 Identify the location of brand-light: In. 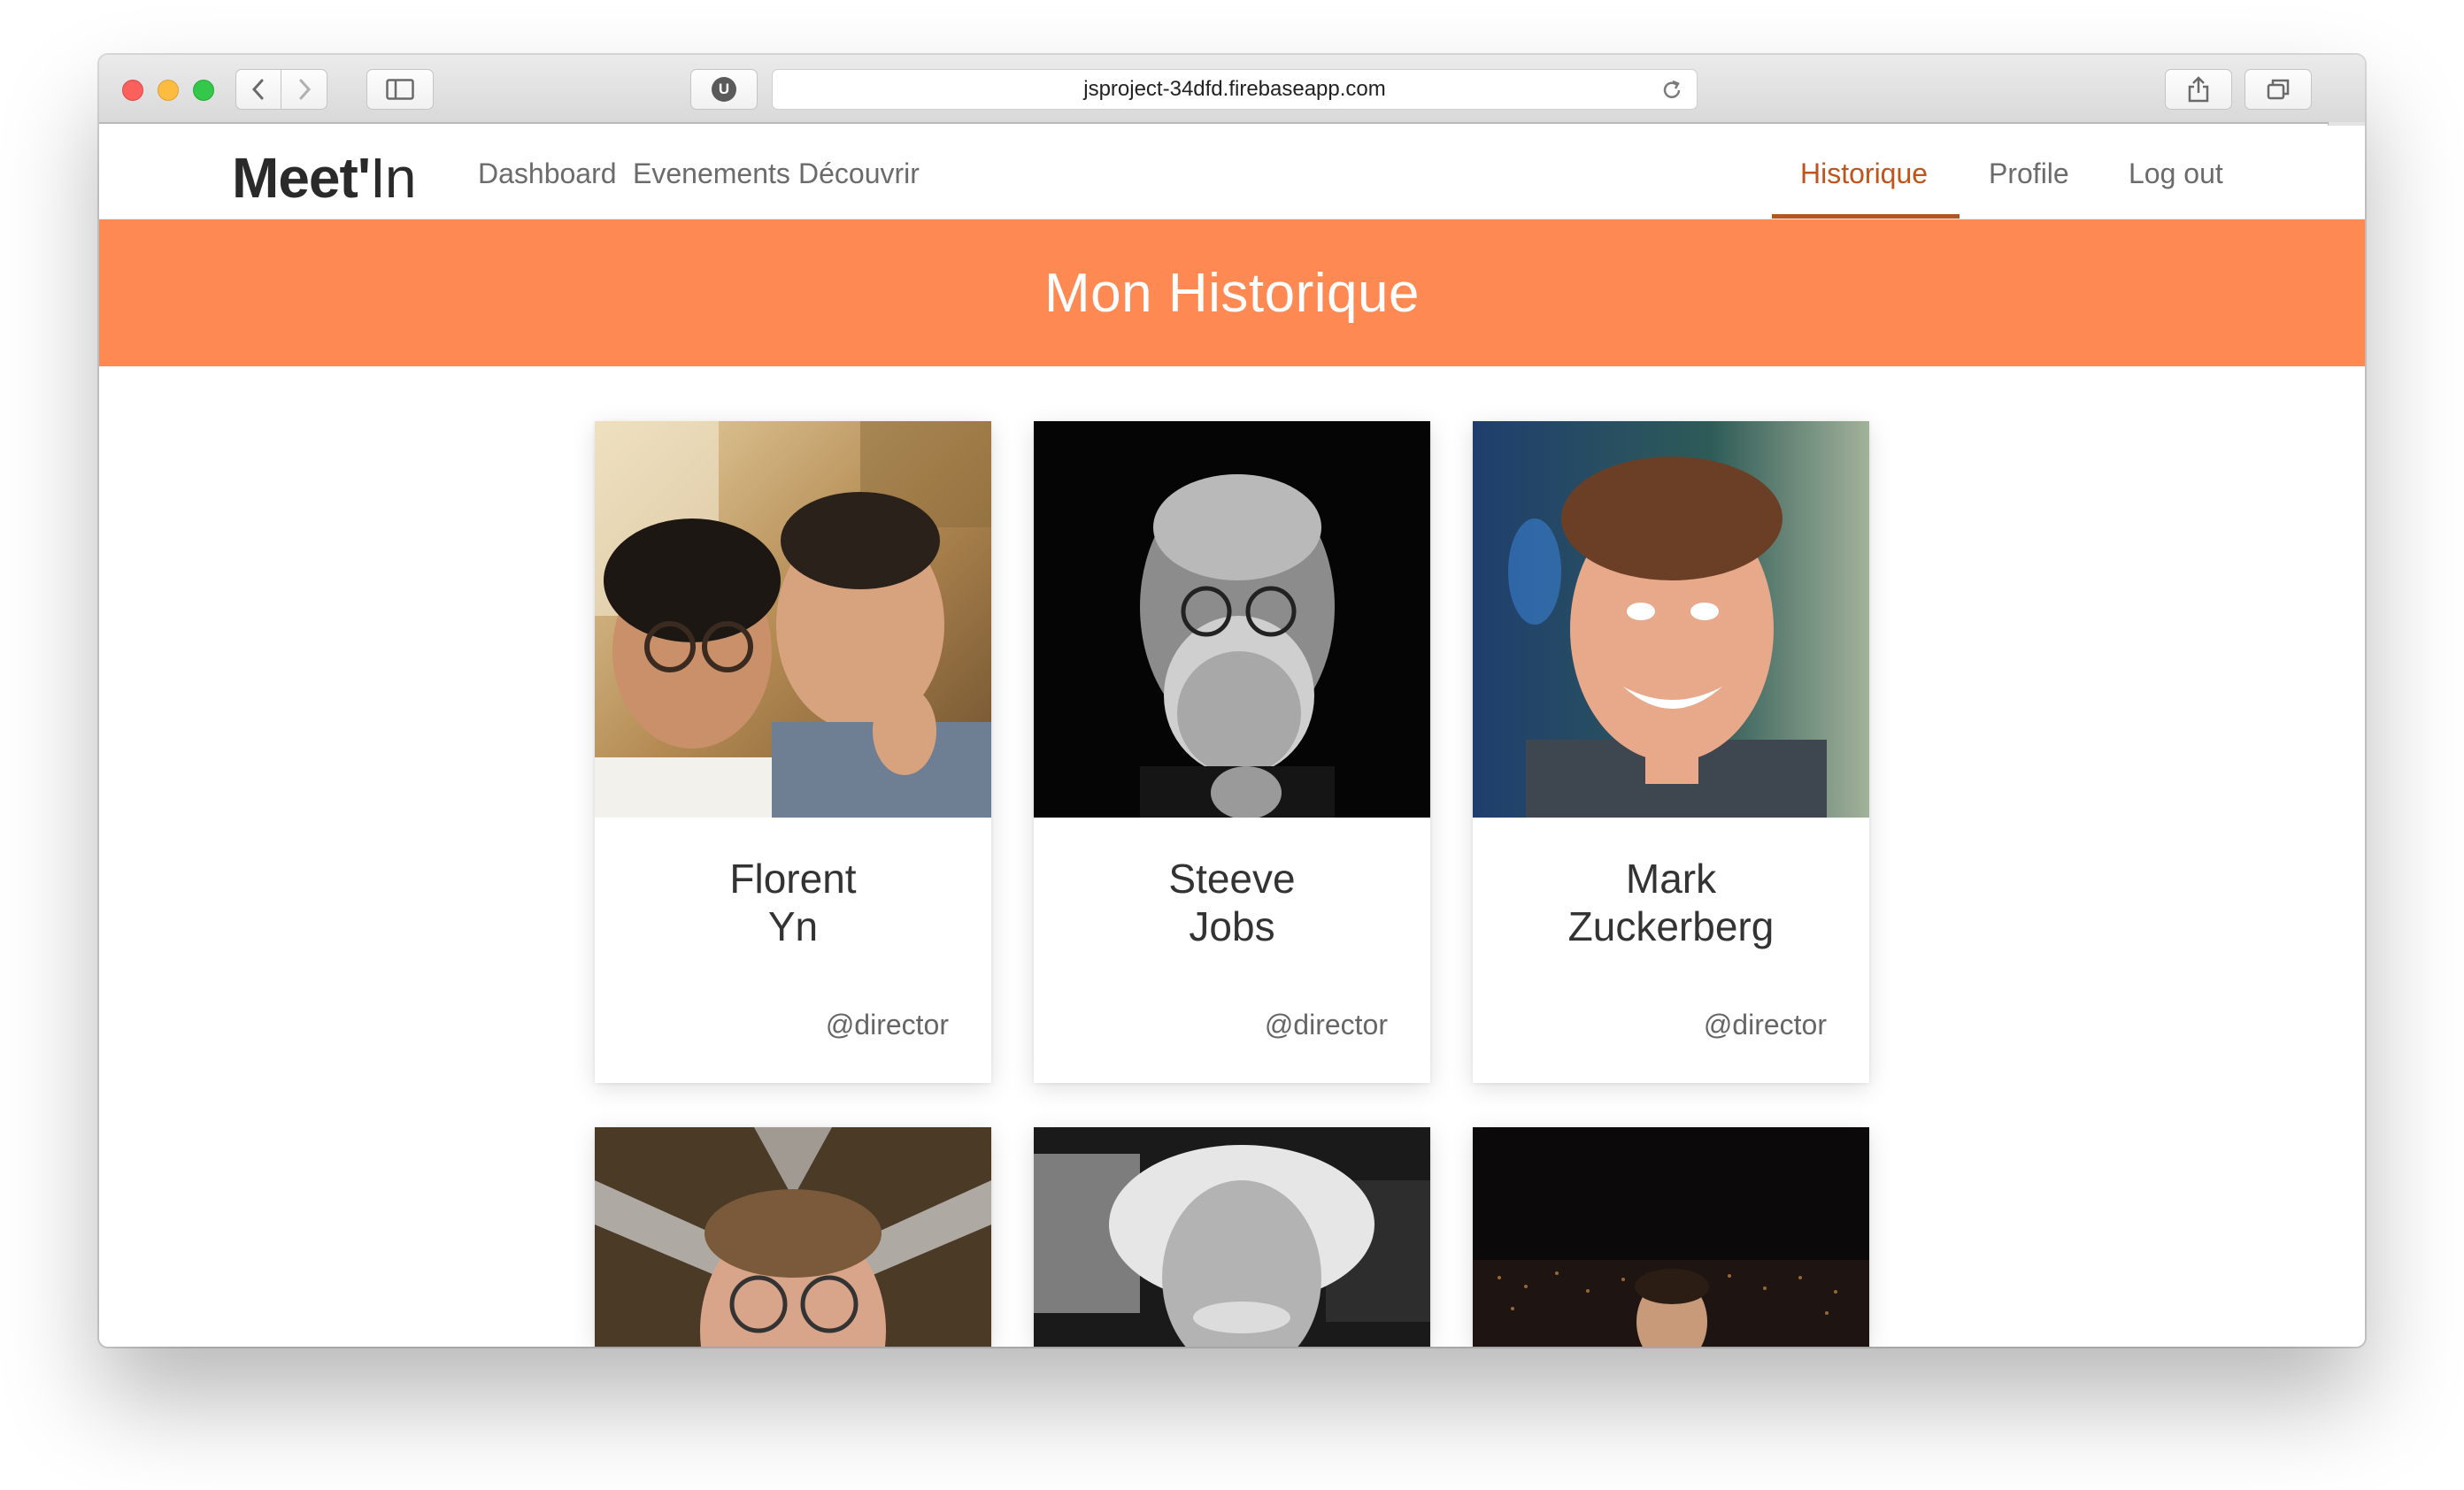
(393, 178).